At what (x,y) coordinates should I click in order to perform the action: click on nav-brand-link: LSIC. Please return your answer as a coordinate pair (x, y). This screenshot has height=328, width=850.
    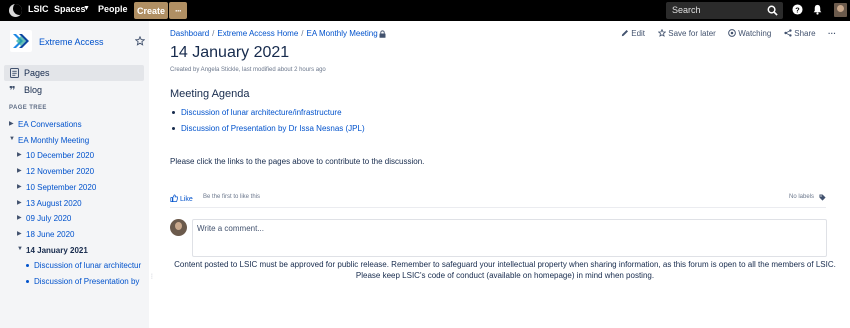
    Looking at the image, I should click on (38, 9).